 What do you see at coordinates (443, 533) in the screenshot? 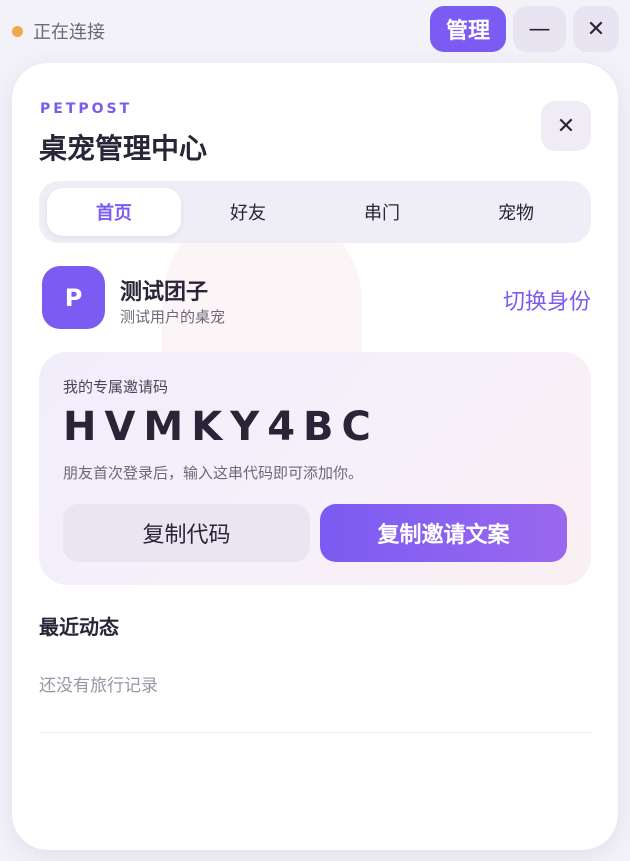
I see `copy-invite-text-button: 复制邀请文案` at bounding box center [443, 533].